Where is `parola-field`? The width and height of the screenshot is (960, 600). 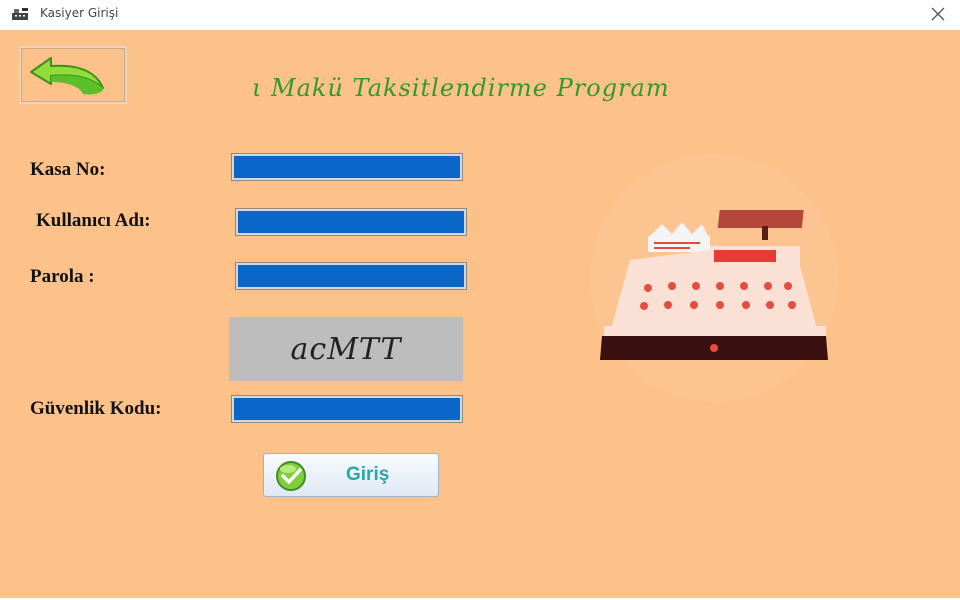 parola-field is located at coordinates (351, 276).